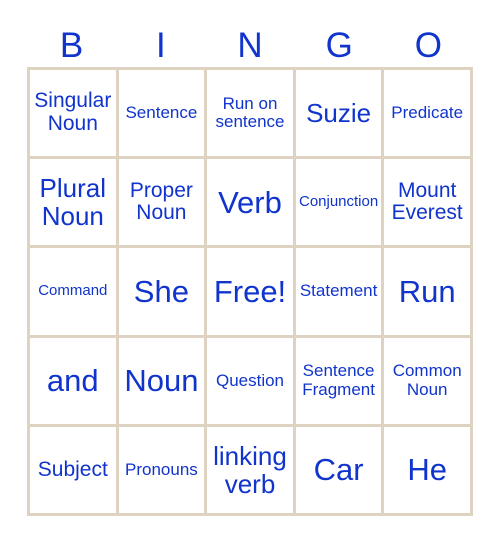  I want to click on bingo-cell-label: Predicate, so click(427, 112).